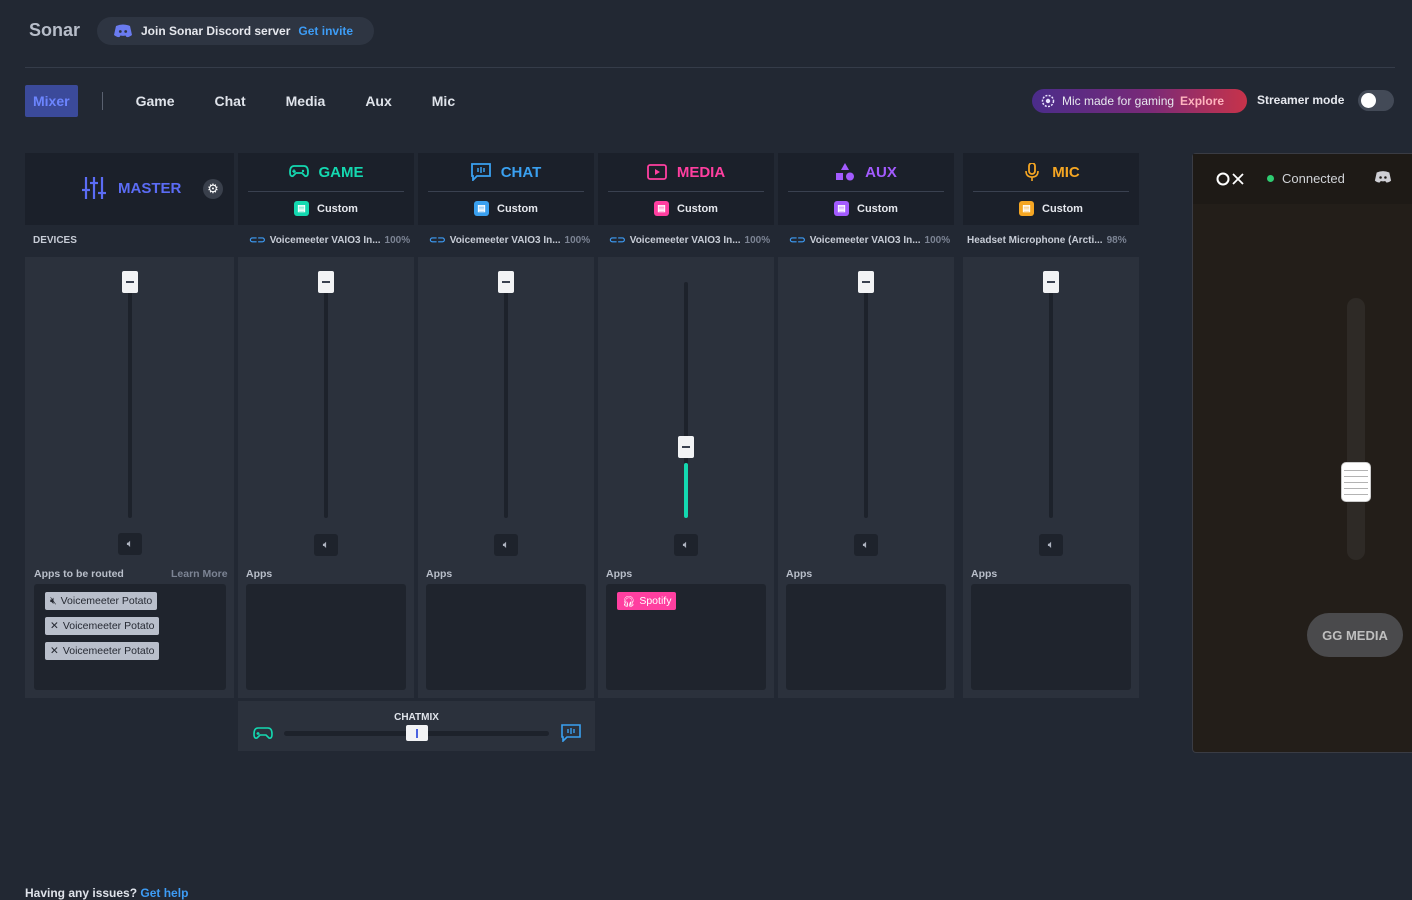 The image size is (1412, 900). Describe the element at coordinates (1051, 282) in the screenshot. I see `mic-volume-thumb` at that location.